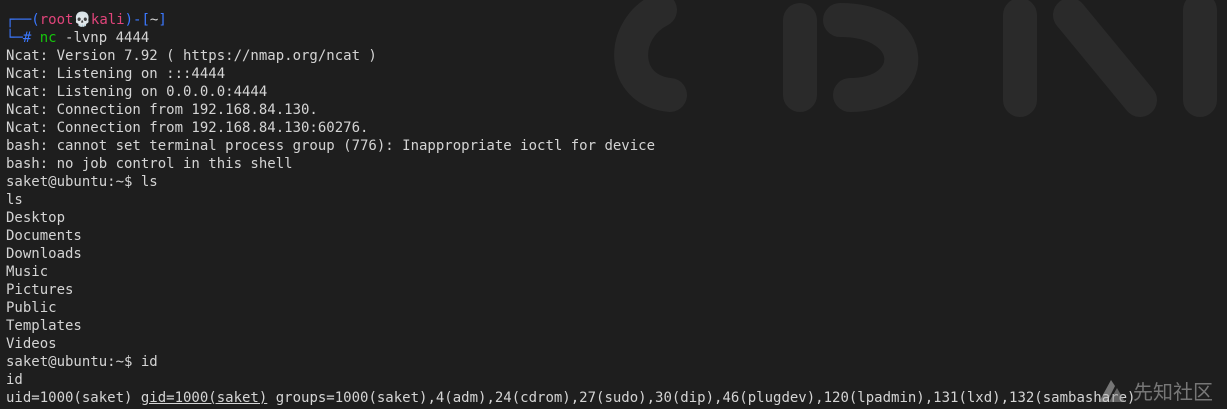 The height and width of the screenshot is (409, 1227). Describe the element at coordinates (149, 164) in the screenshot. I see `output-line: bash: no job control in this shell` at that location.